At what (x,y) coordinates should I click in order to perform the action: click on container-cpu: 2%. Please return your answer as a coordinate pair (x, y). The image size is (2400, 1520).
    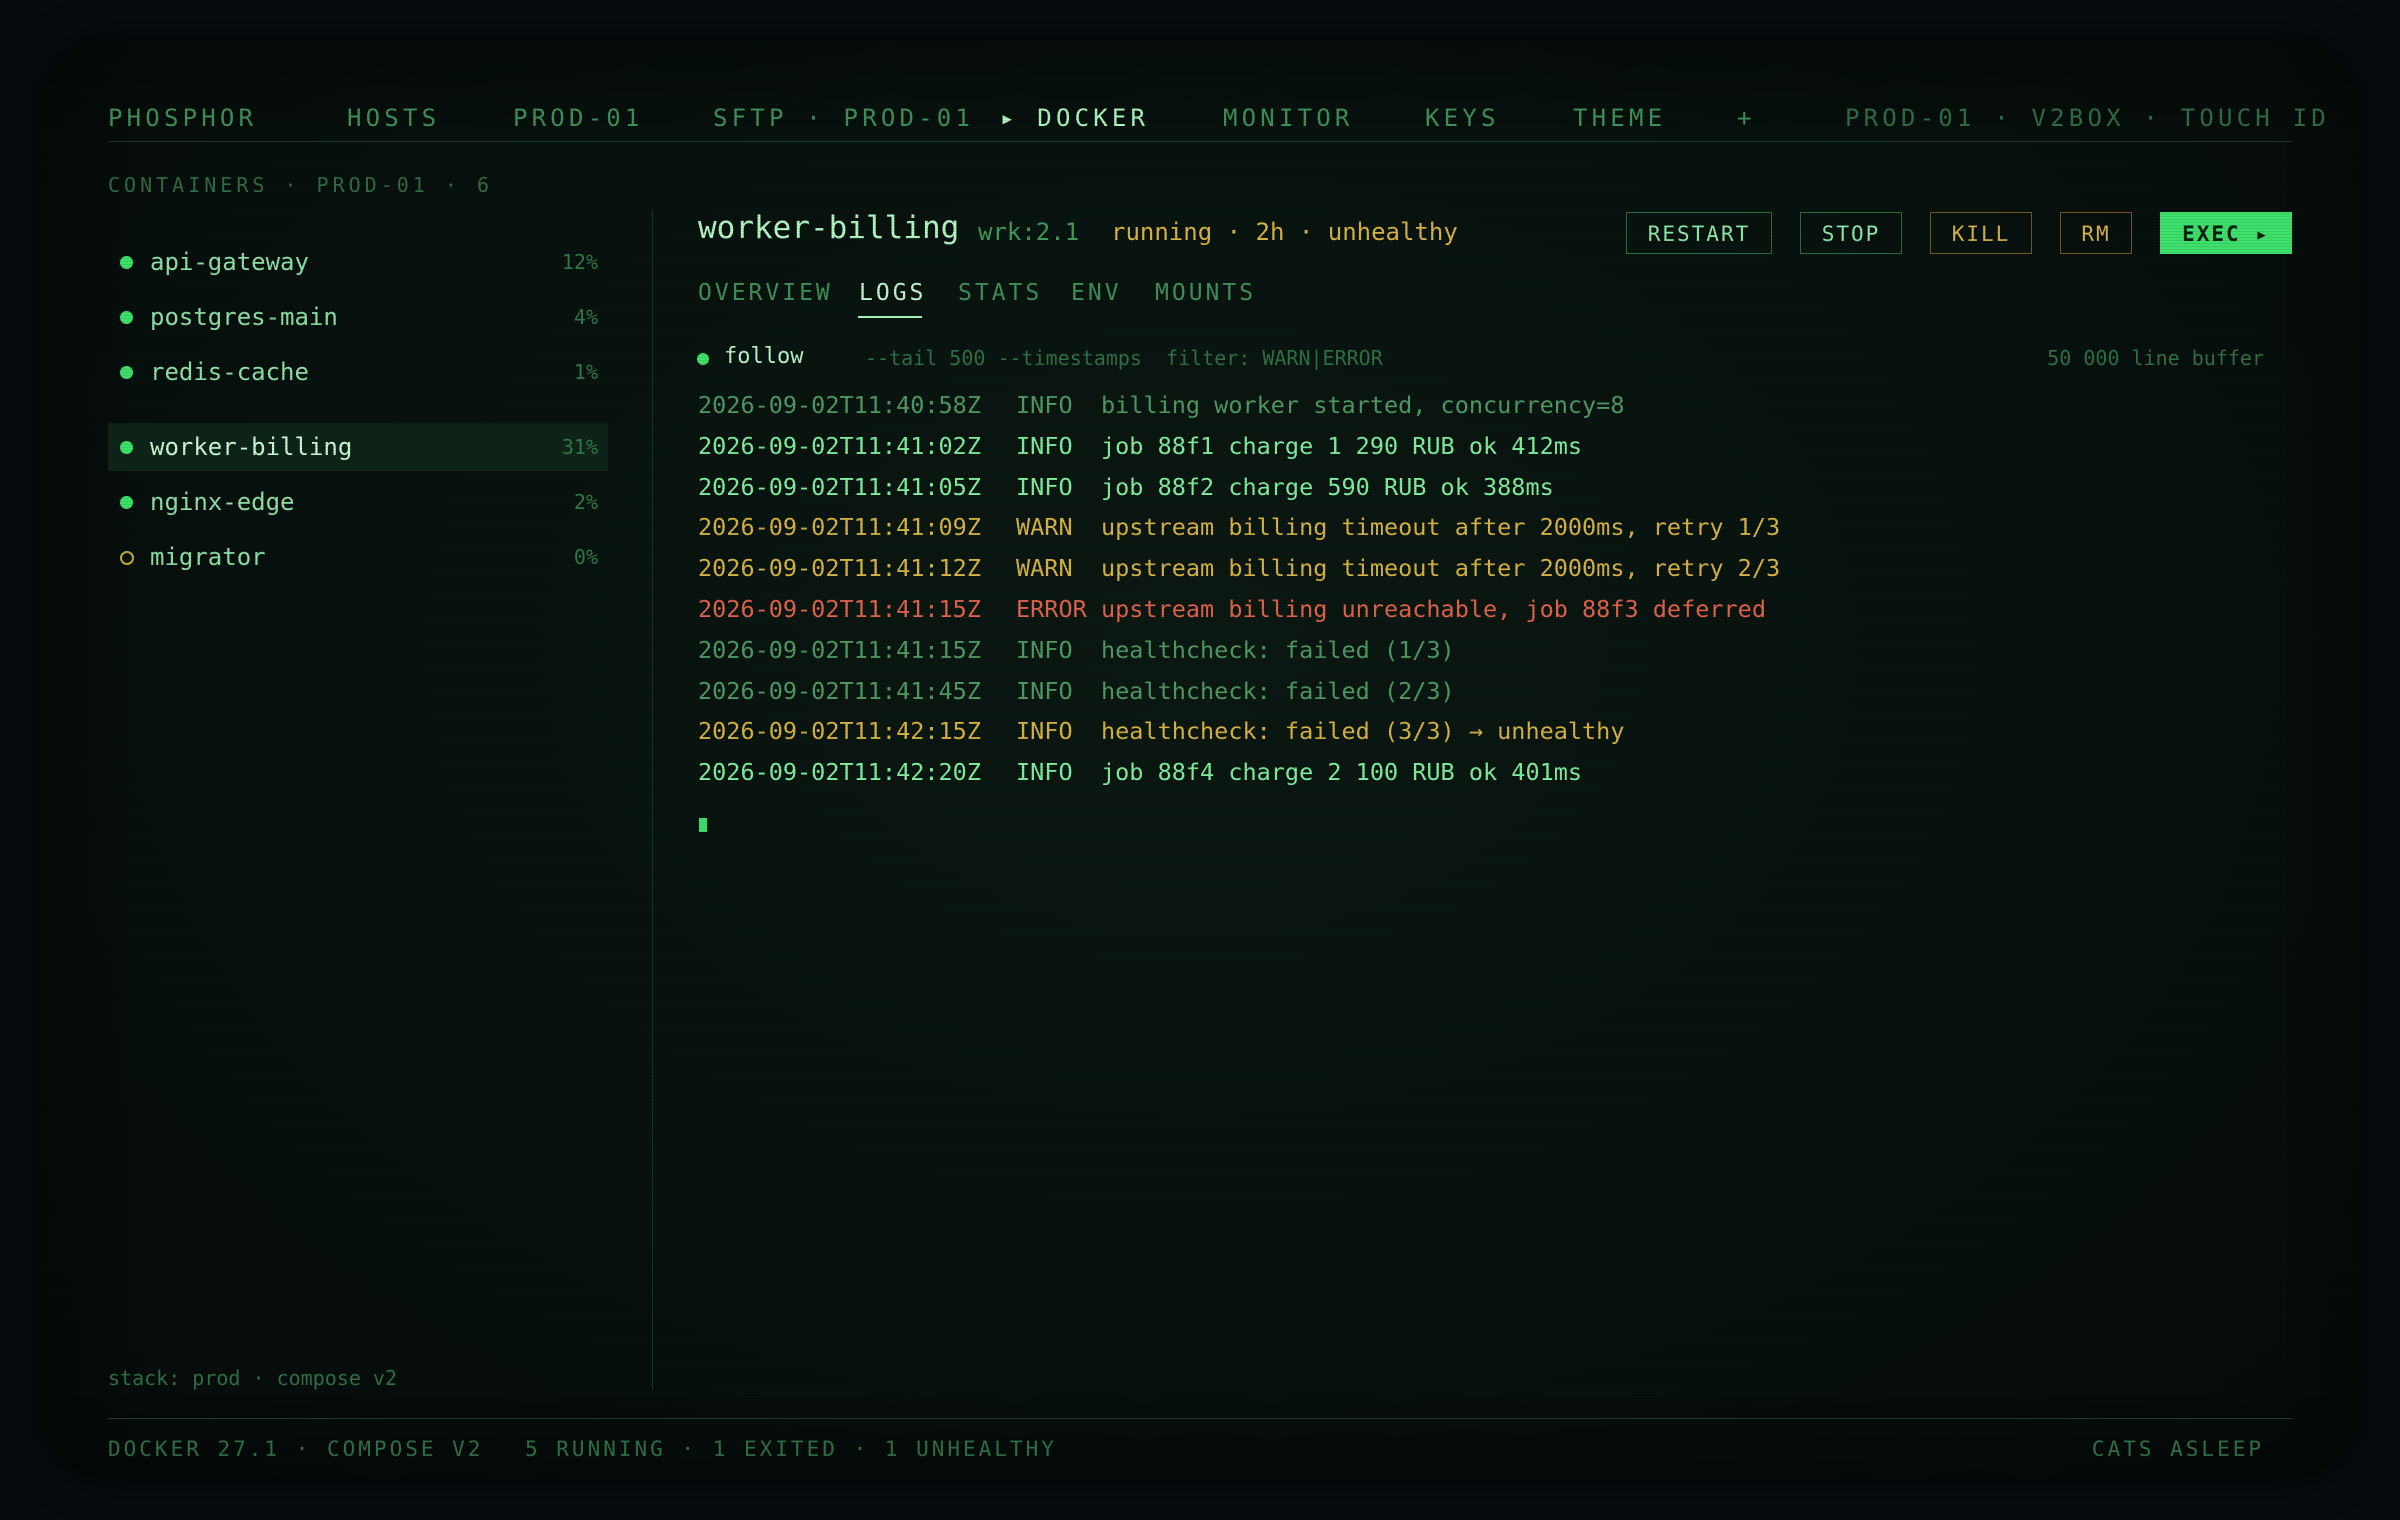
    Looking at the image, I should click on (585, 502).